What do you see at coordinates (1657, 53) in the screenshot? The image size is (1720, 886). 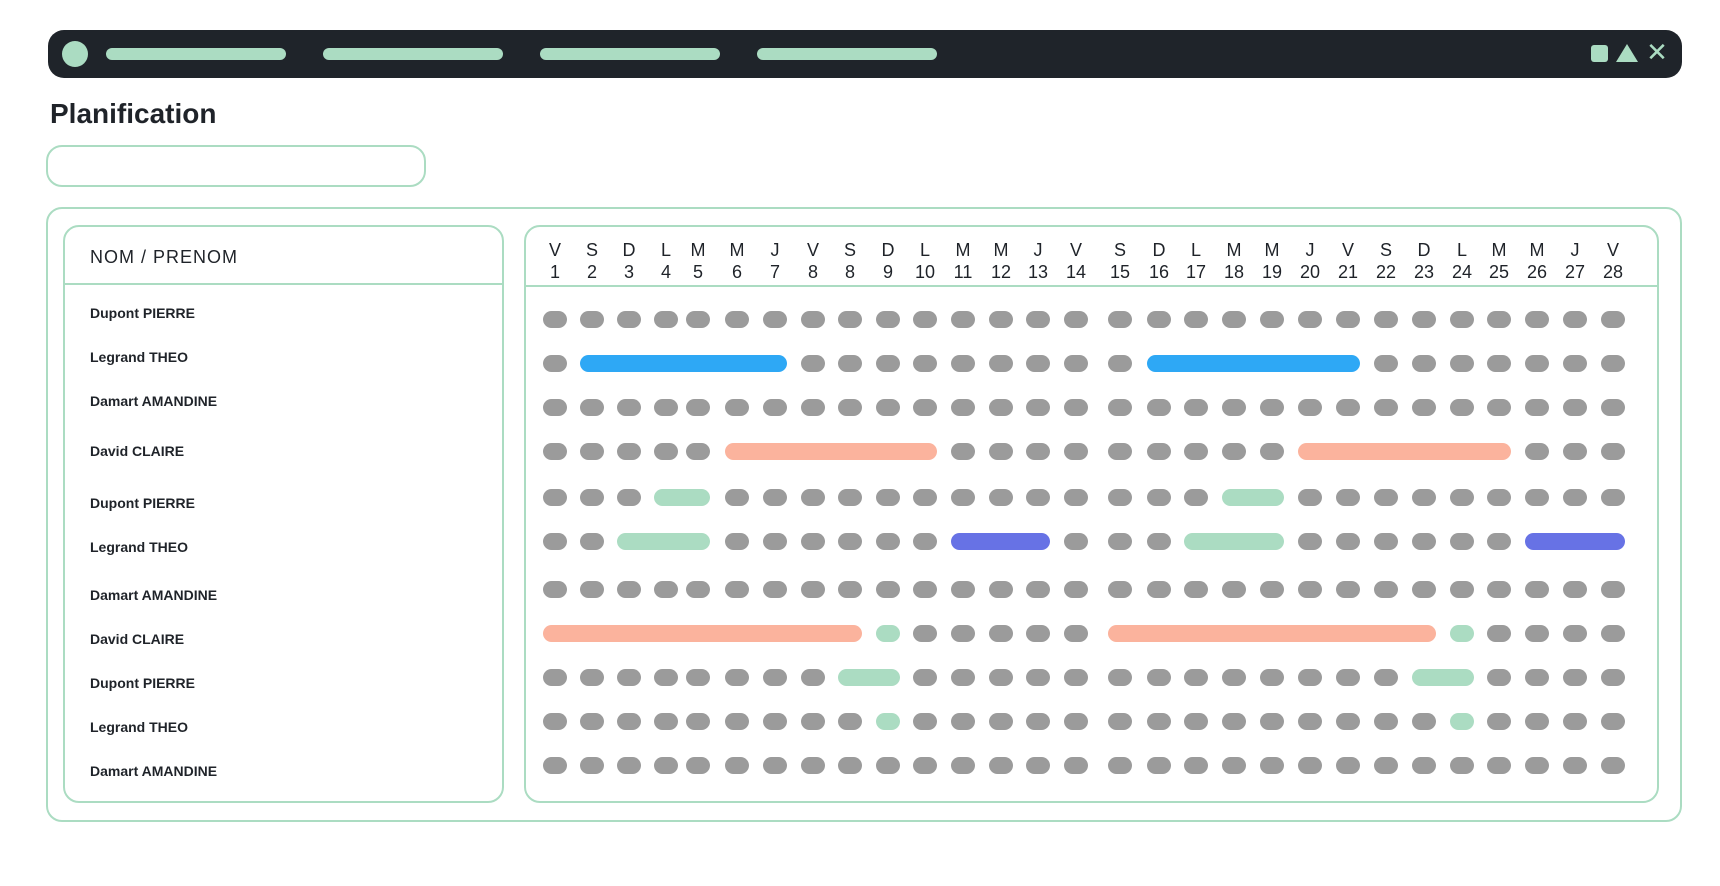 I see `close-icon: ✕` at bounding box center [1657, 53].